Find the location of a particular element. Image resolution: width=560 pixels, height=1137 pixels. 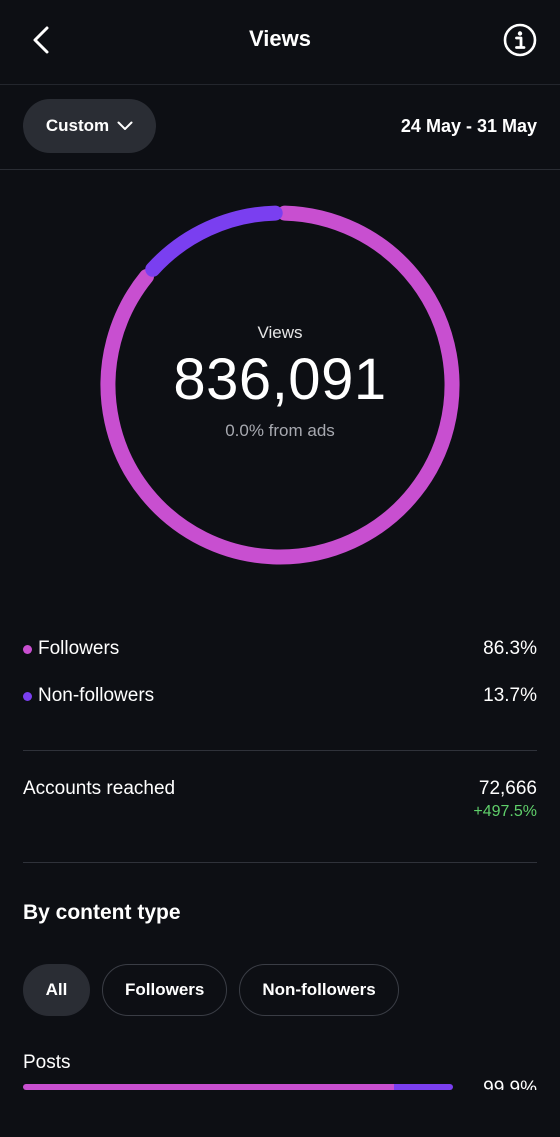

info-icon is located at coordinates (520, 40).